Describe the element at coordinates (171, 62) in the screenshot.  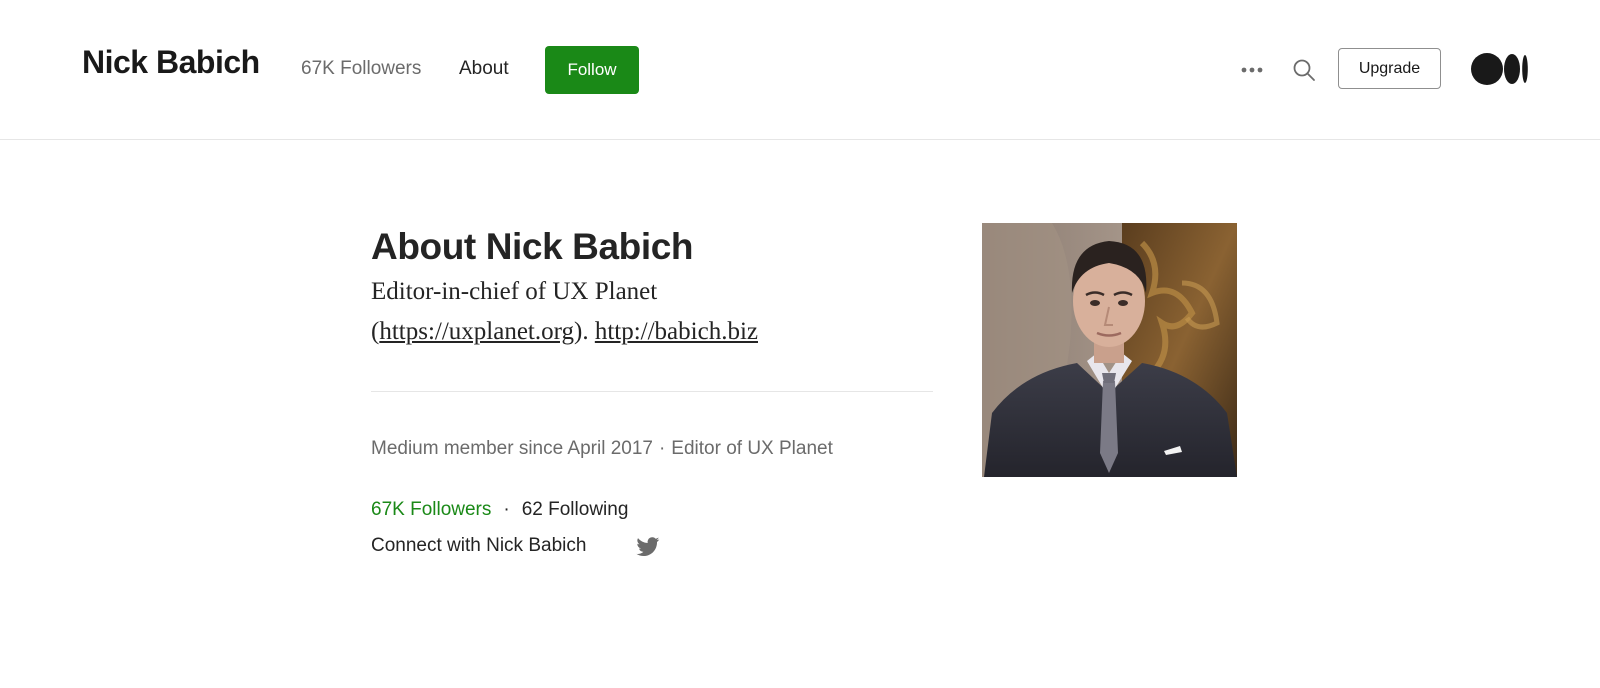
I see `author-name-title: Nick Babich` at that location.